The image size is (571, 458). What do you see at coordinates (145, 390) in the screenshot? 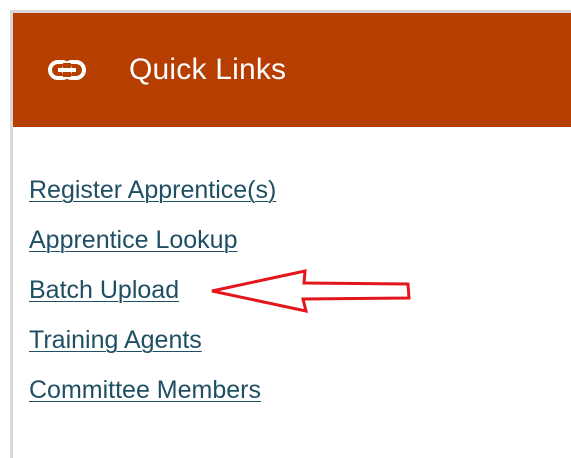
I see `committee-members-link: Committee Members` at bounding box center [145, 390].